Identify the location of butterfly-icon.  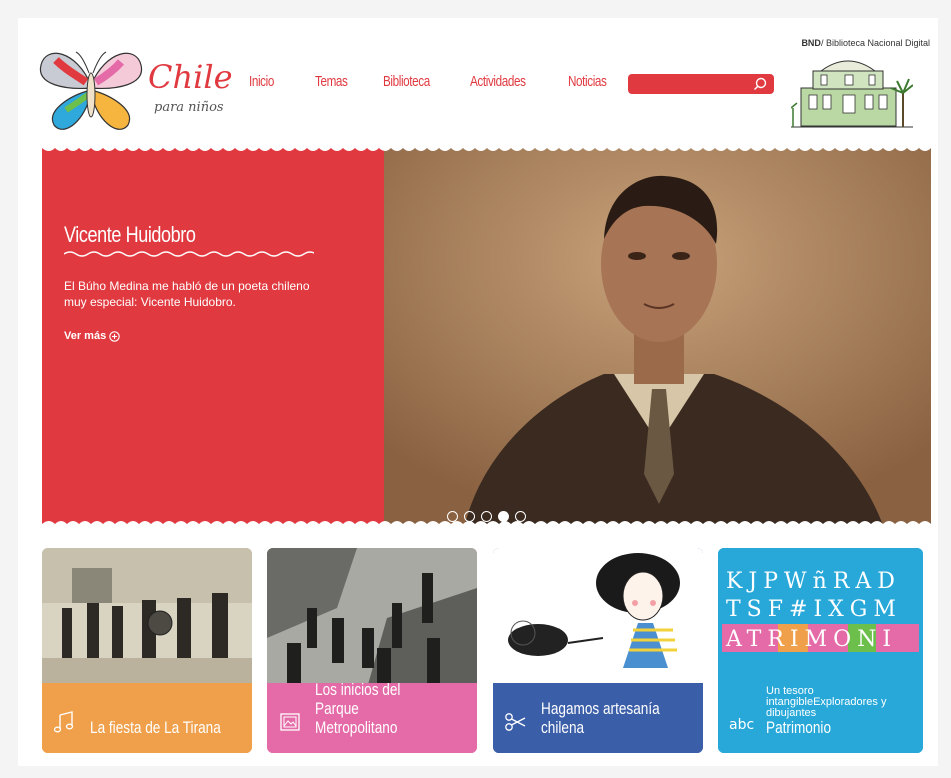
(91, 90).